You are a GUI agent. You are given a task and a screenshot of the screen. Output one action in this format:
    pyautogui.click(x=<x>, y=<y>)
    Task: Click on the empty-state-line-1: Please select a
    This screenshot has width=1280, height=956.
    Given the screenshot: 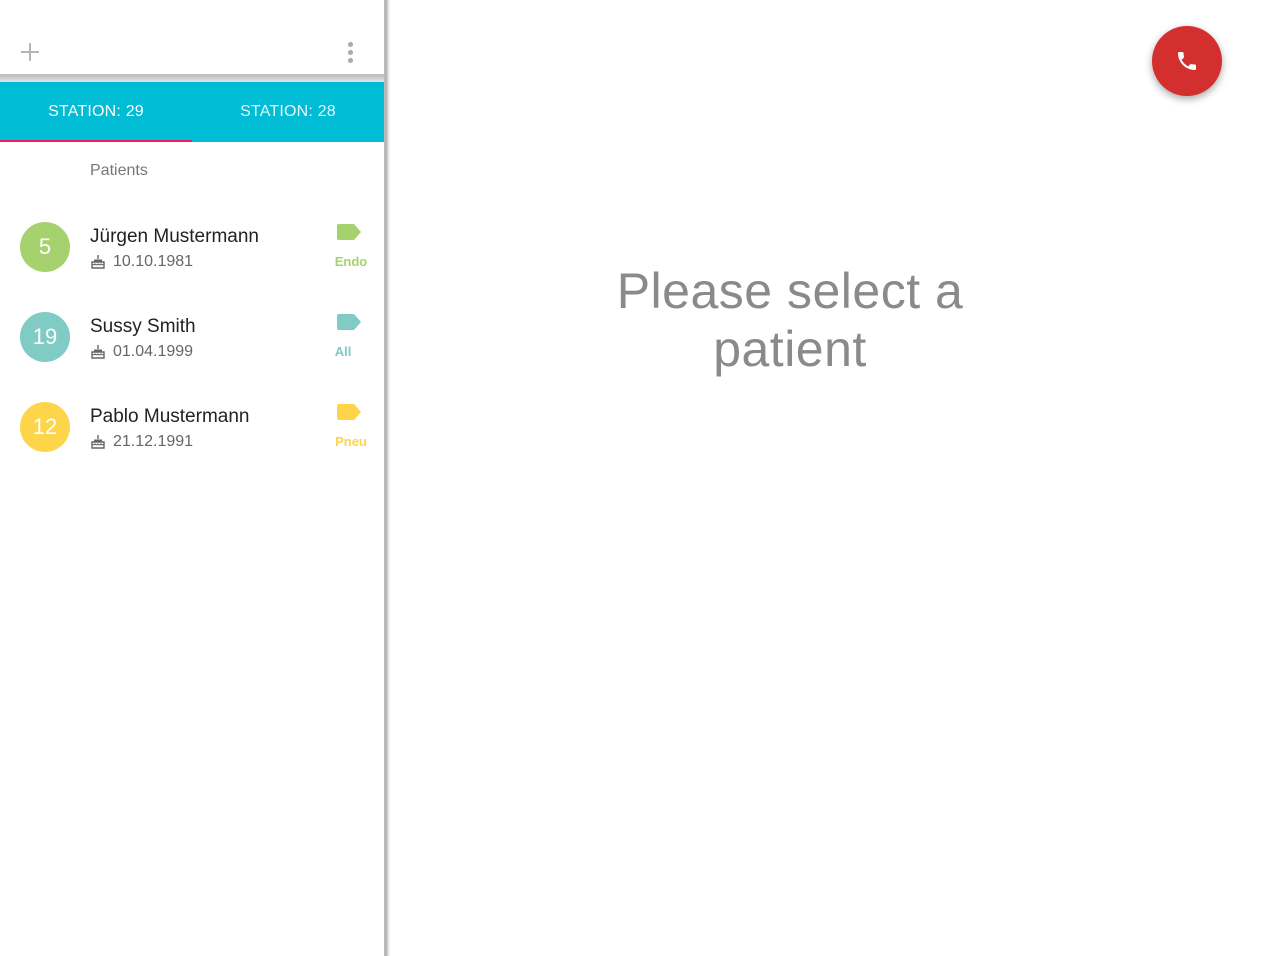 What is the action you would take?
    pyautogui.click(x=790, y=291)
    